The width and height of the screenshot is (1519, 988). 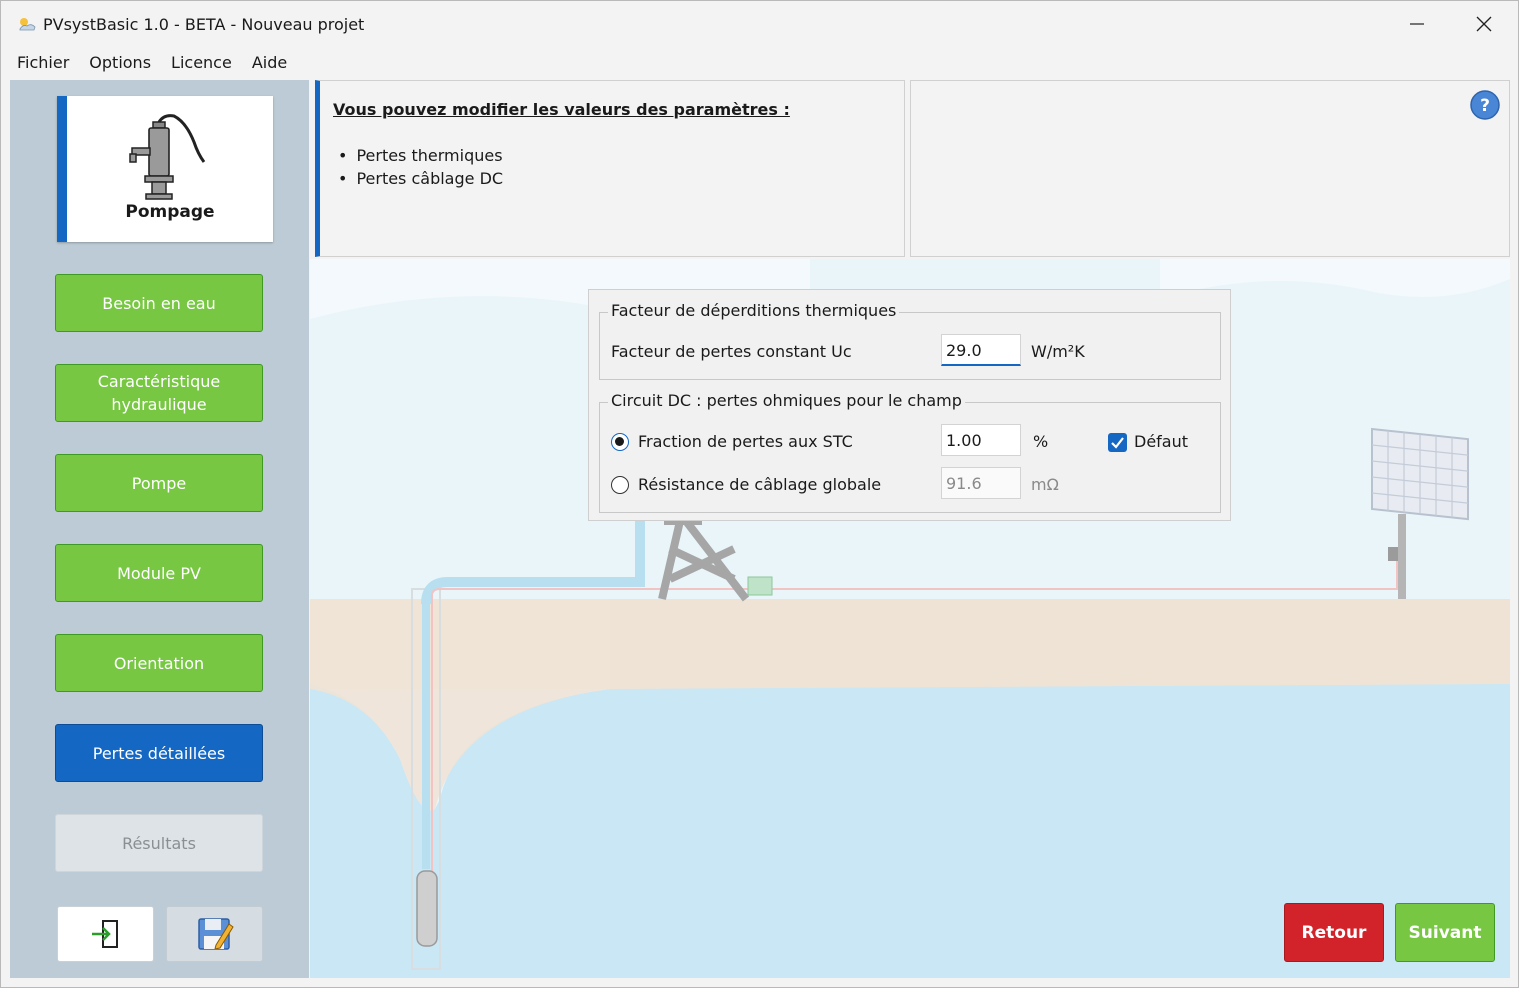 What do you see at coordinates (120, 63) in the screenshot?
I see `menu-options: Options` at bounding box center [120, 63].